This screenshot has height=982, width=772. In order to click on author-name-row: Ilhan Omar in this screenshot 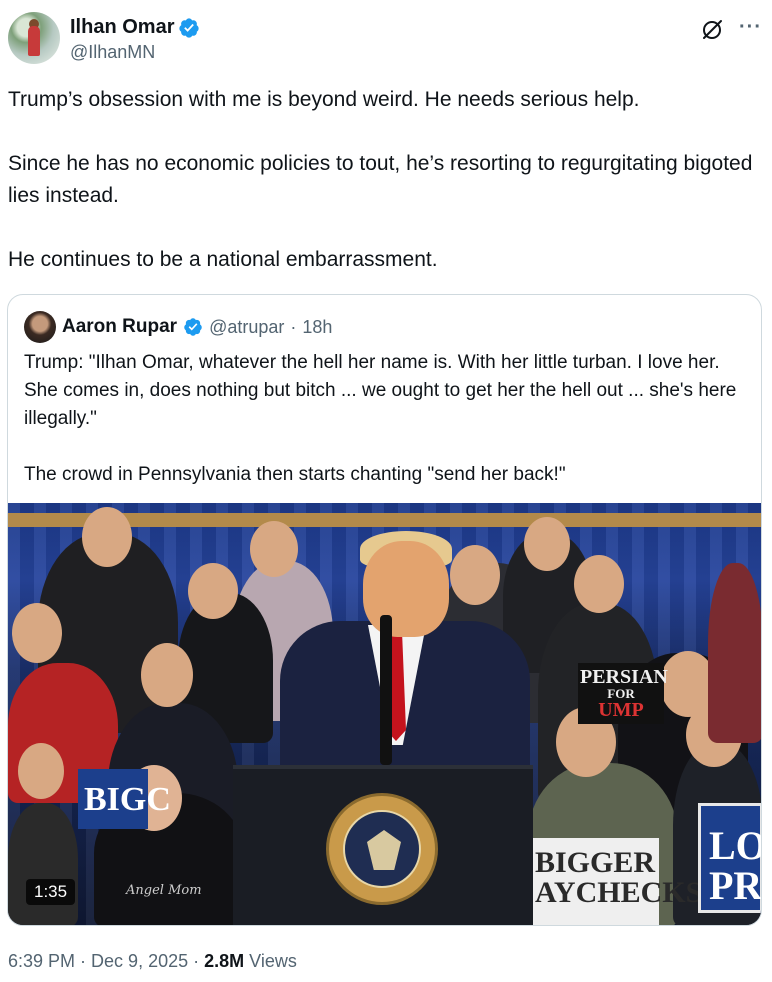, I will do `click(135, 27)`.